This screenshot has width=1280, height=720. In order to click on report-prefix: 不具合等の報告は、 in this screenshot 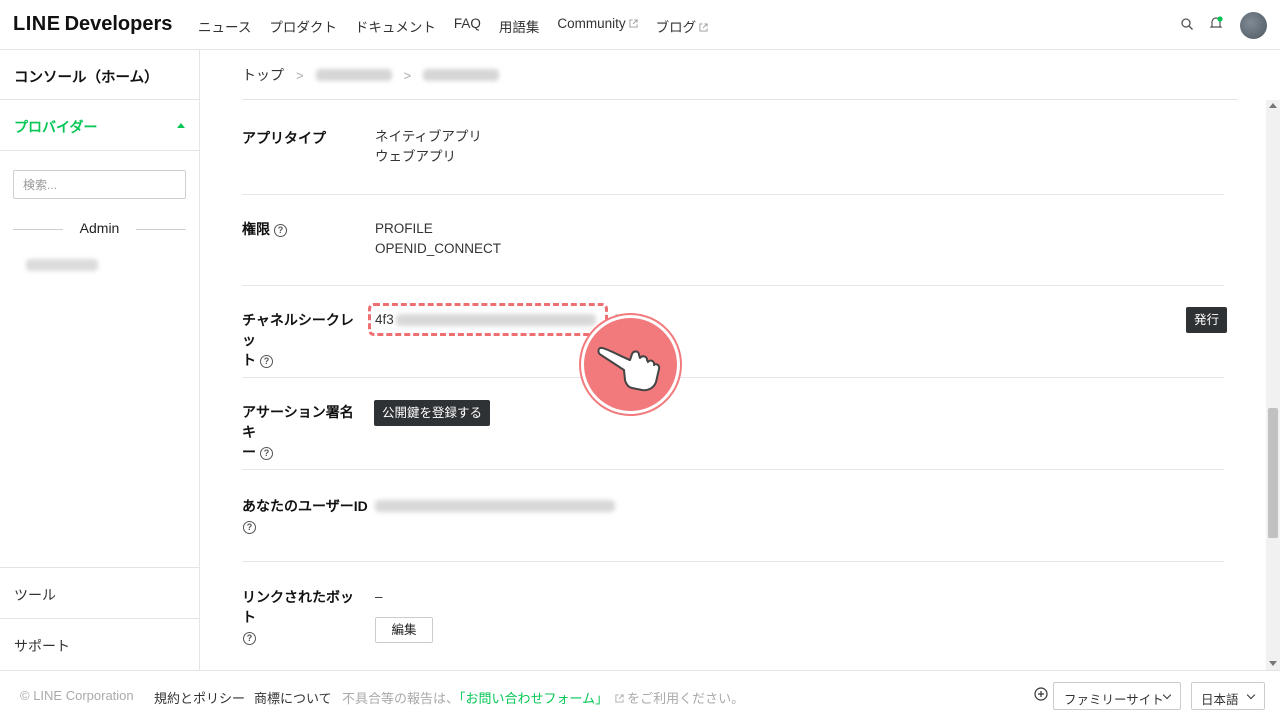, I will do `click(401, 698)`.